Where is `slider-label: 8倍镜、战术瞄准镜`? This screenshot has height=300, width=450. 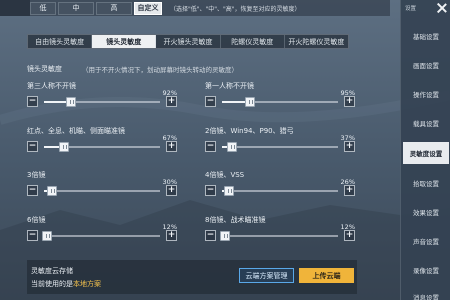
slider-label: 8倍镜、战术瞄准镜 is located at coordinates (235, 220).